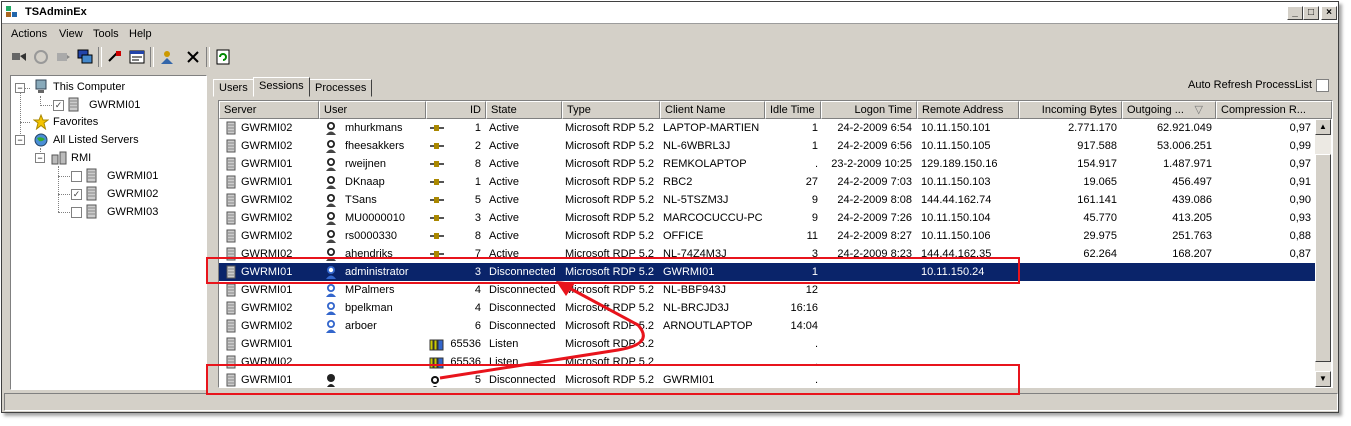 Image resolution: width=1351 pixels, height=426 pixels. Describe the element at coordinates (96, 140) in the screenshot. I see `tree-label: All Listed Servers` at that location.